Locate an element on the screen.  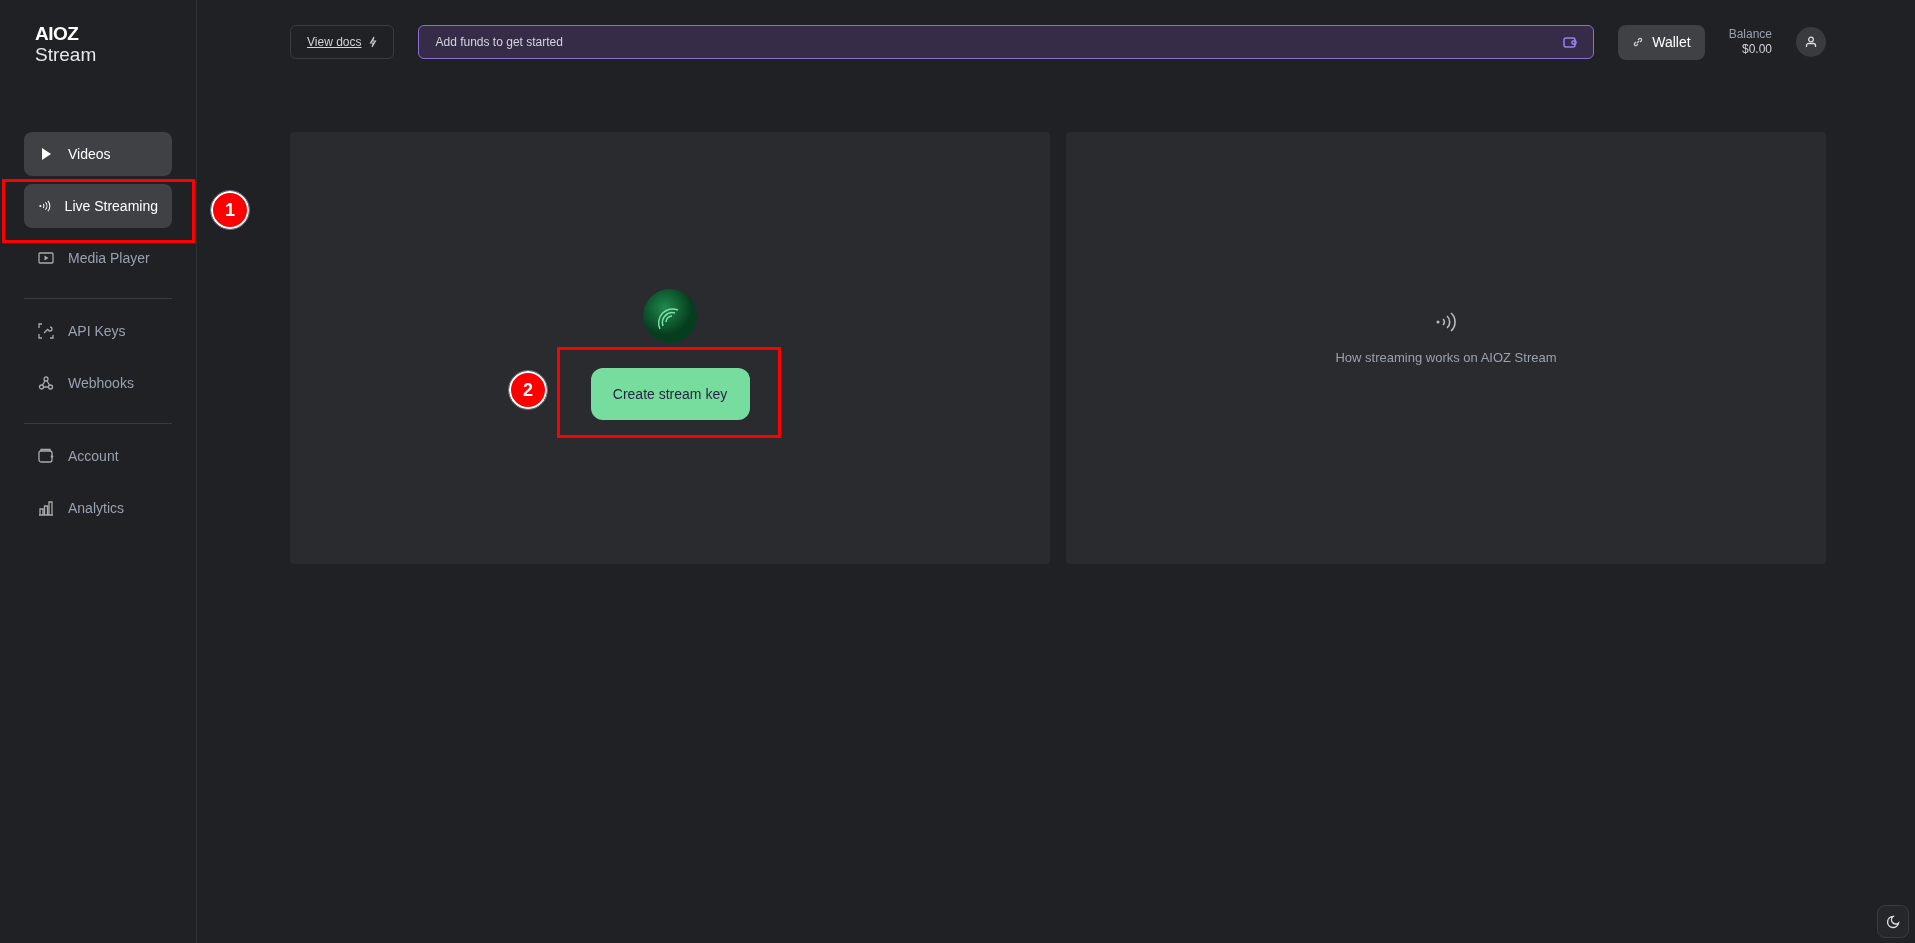
view-docs-button: View docs is located at coordinates (342, 42).